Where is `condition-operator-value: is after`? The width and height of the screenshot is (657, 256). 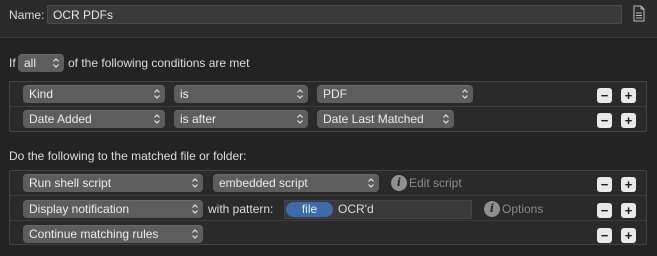
condition-operator-value: is after is located at coordinates (198, 119).